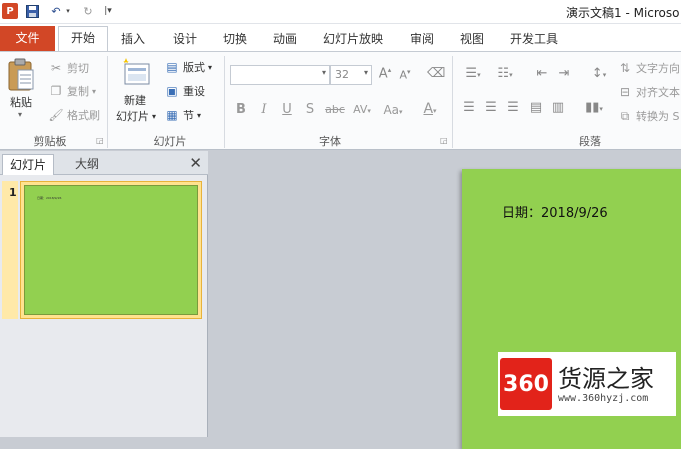  Describe the element at coordinates (136, 73) in the screenshot. I see `new-slide-icon` at that location.